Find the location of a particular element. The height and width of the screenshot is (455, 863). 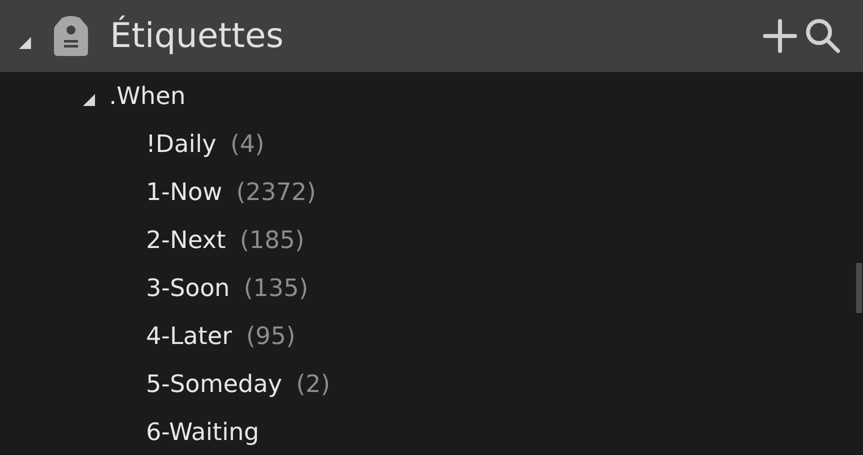

item-count: (2) is located at coordinates (313, 384).